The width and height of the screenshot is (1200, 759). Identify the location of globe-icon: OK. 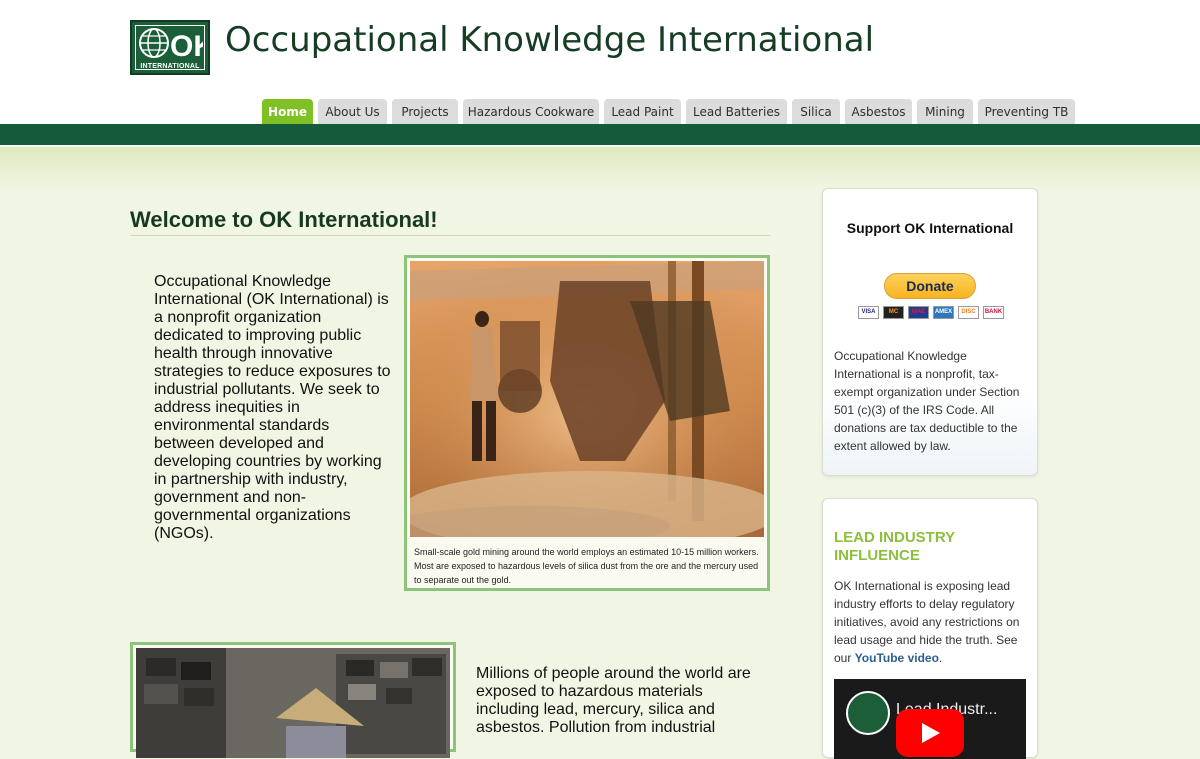
(171, 45).